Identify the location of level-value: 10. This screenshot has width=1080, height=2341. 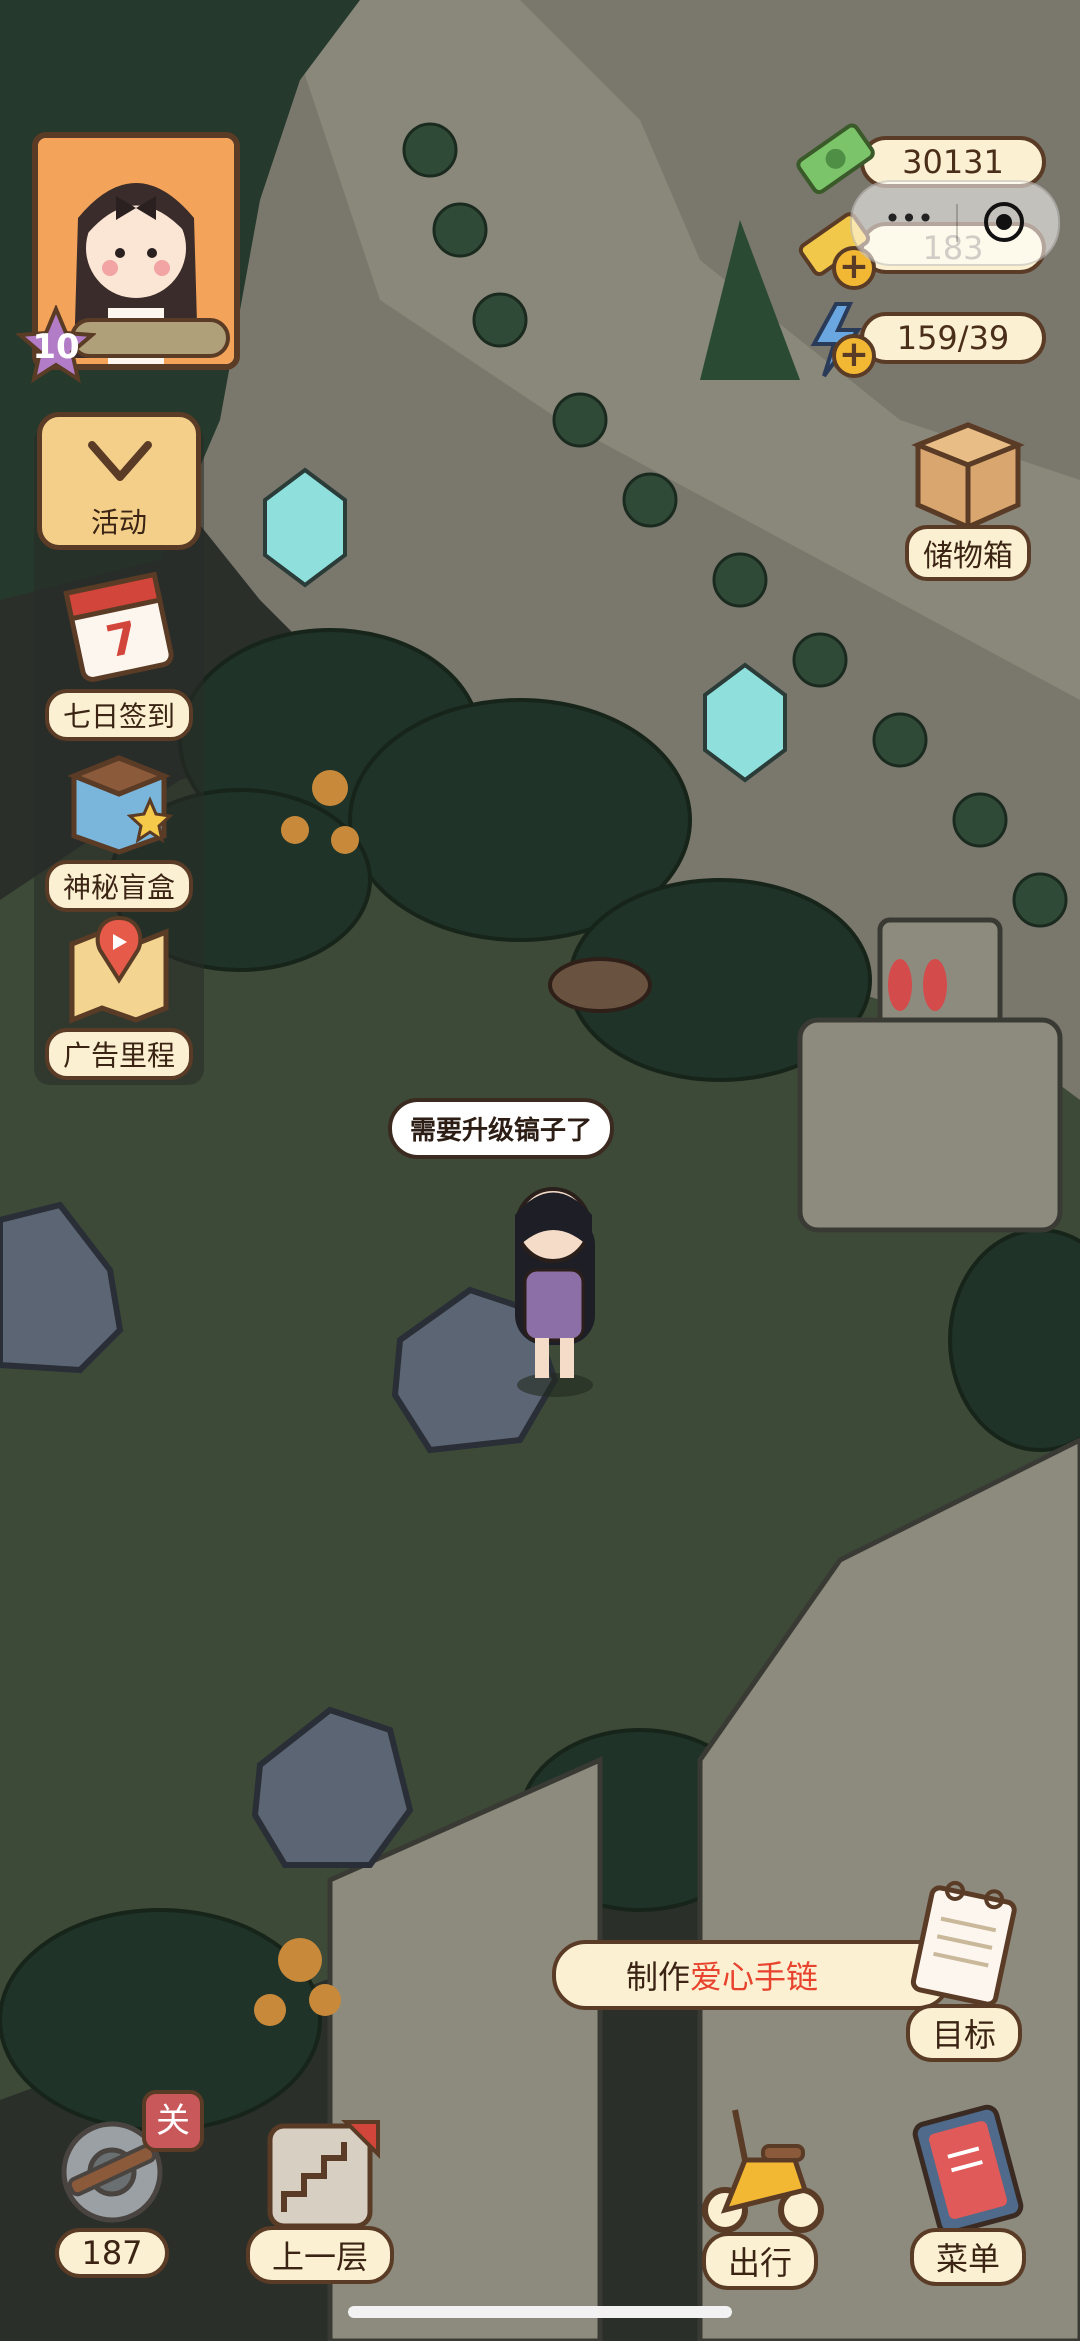
(56, 347).